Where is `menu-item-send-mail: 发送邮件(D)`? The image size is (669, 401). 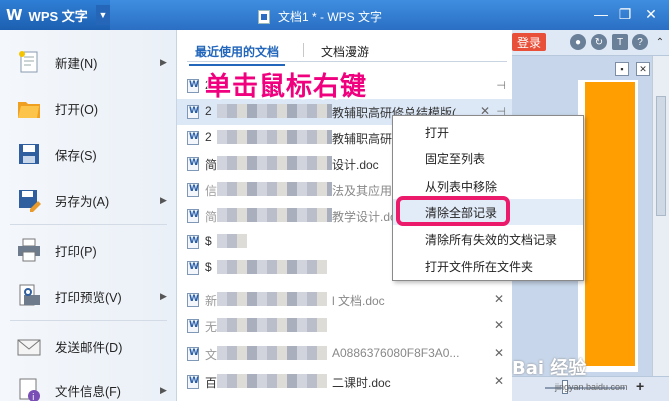
menu-item-send-mail: 发送邮件(D) is located at coordinates (88, 346).